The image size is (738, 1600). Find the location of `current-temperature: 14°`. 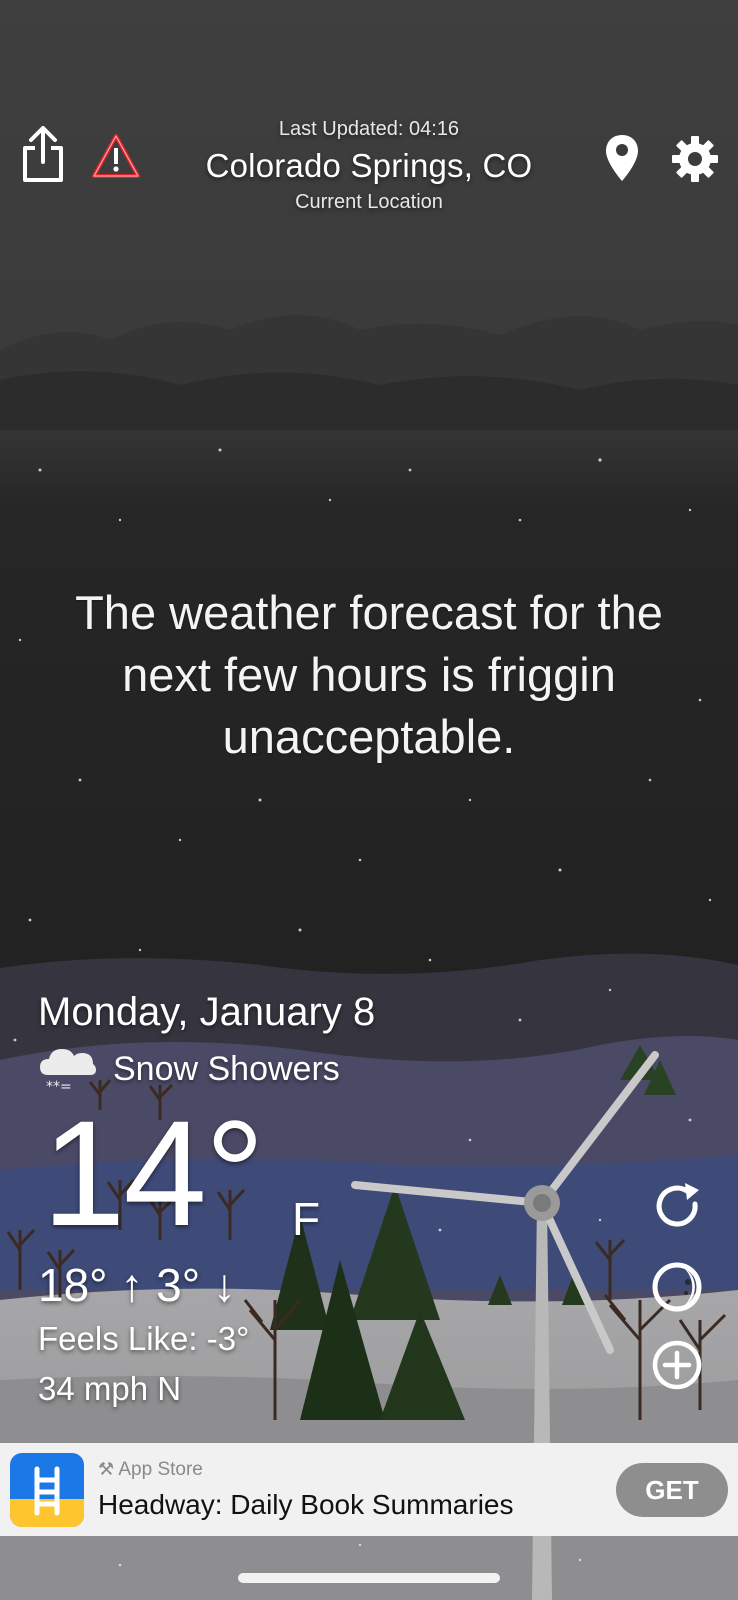

current-temperature: 14° is located at coordinates (153, 1173).